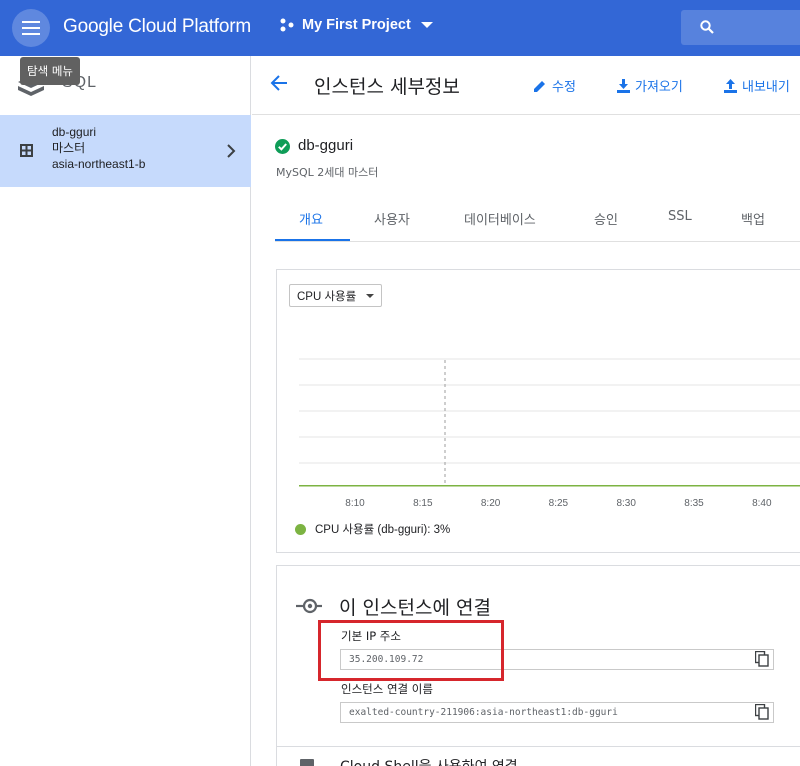 The image size is (800, 766). What do you see at coordinates (549, 433) in the screenshot?
I see `cpu-chart: 8:10 8:15 8:20 8:25 8:30 8:35 8:40` at bounding box center [549, 433].